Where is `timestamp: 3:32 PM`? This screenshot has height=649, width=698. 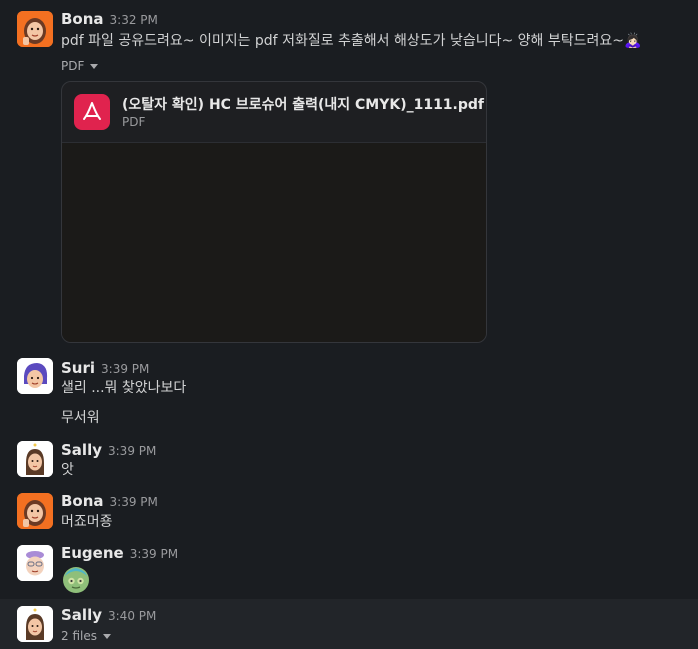
timestamp: 3:32 PM is located at coordinates (134, 20).